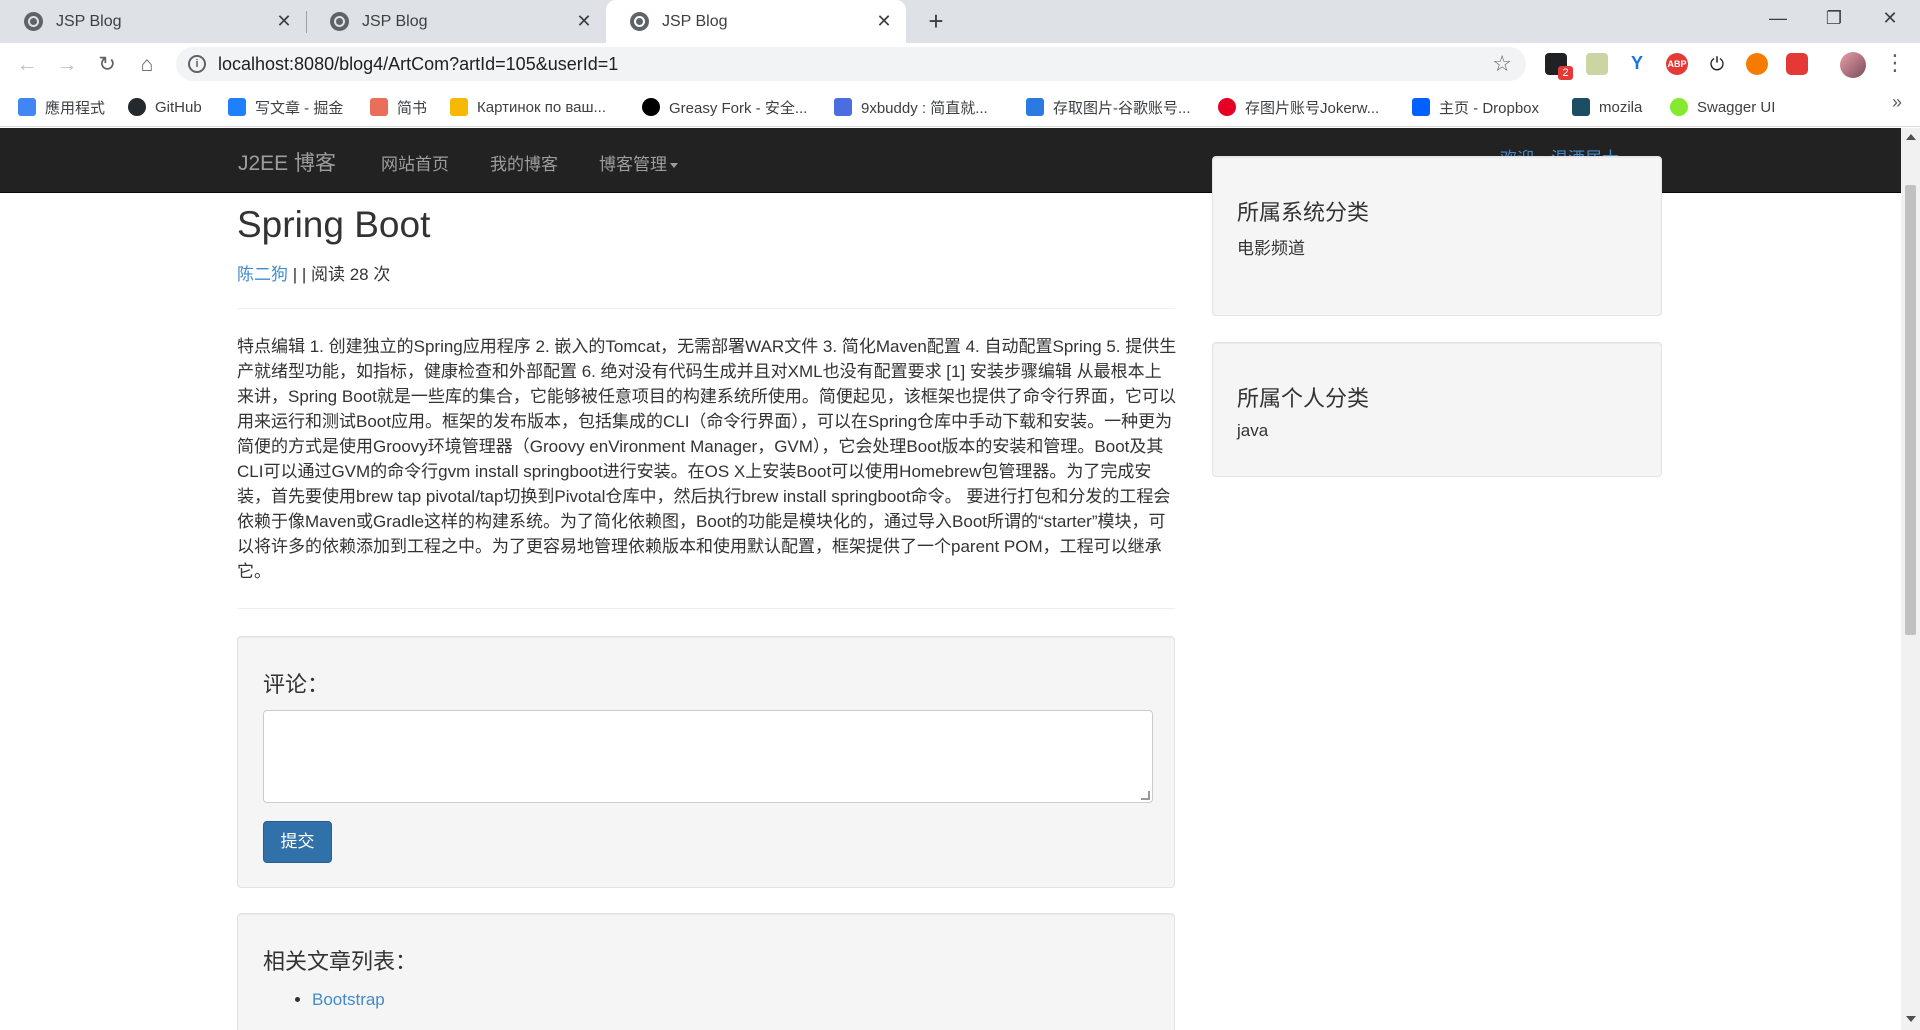 This screenshot has height=1030, width=1920. I want to click on reload-icon: ↻, so click(107, 65).